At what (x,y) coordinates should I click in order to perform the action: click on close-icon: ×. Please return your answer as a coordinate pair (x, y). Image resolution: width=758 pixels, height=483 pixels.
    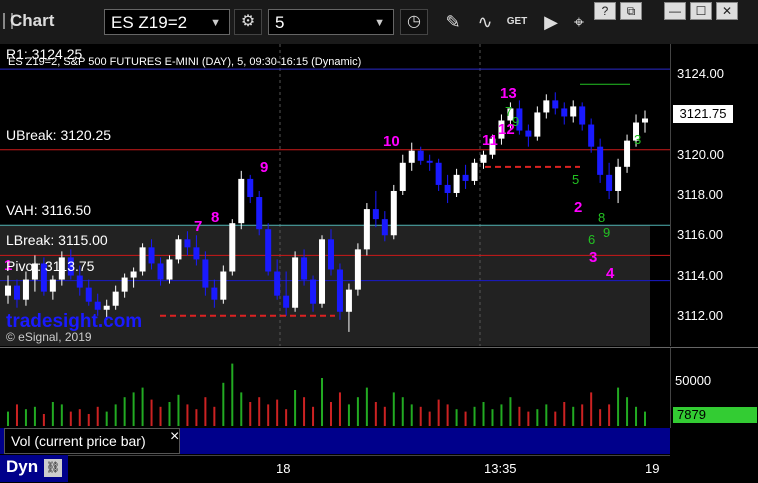
    Looking at the image, I should click on (174, 437).